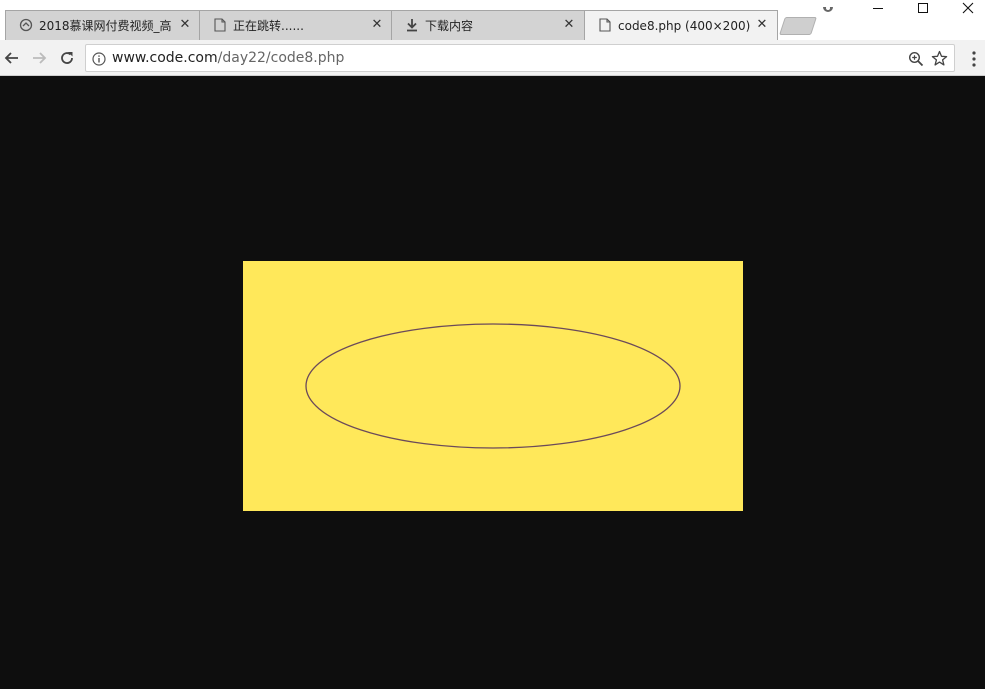  I want to click on new-tab-button, so click(798, 26).